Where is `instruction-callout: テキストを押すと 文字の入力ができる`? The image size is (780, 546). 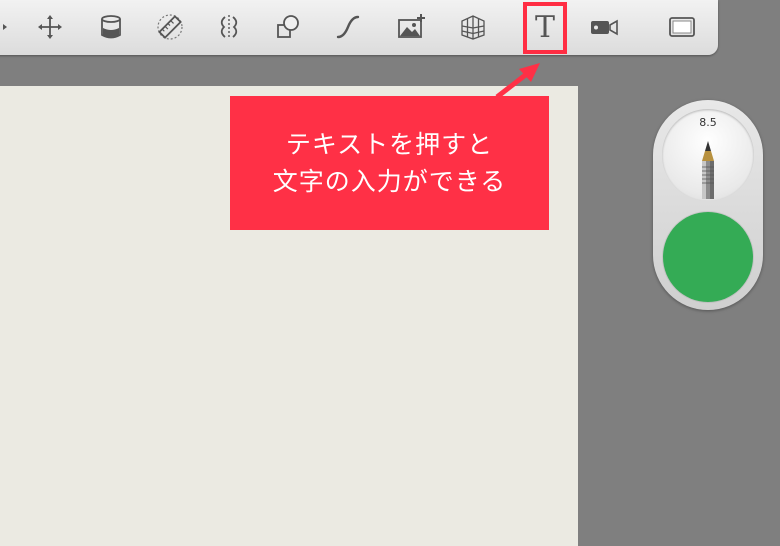
instruction-callout: テキストを押すと 文字の入力ができる is located at coordinates (389, 163).